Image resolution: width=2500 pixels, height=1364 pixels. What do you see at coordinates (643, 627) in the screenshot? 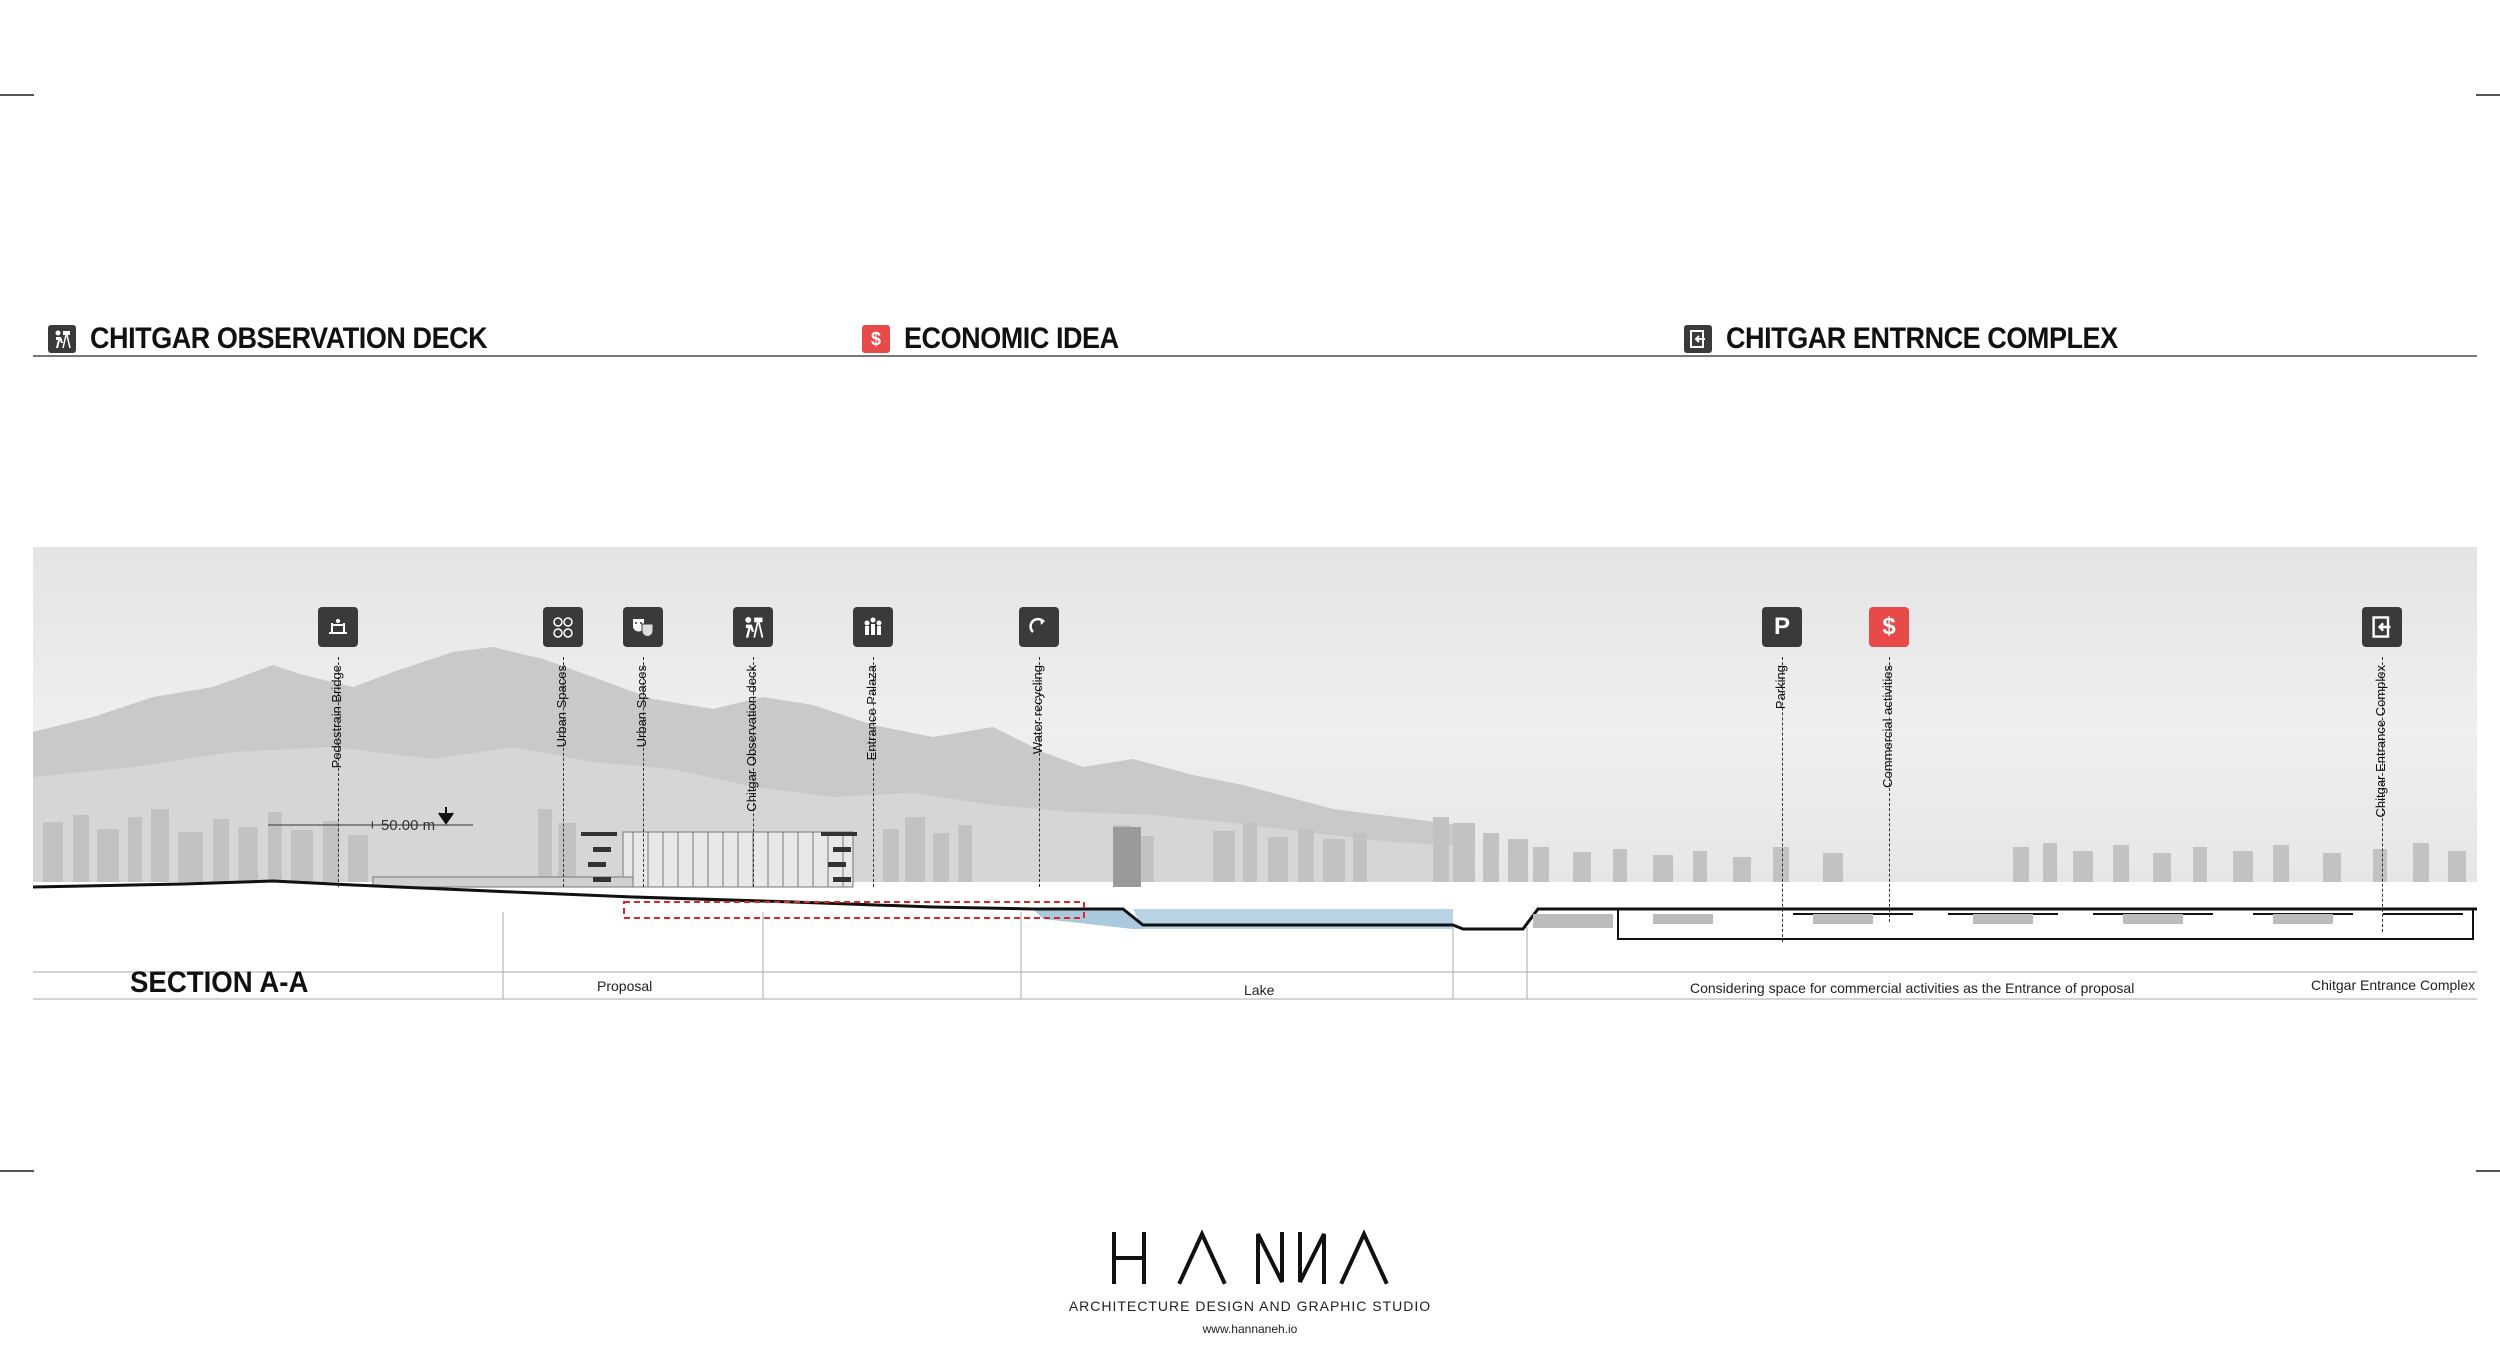
I see `theater-masks-icon` at bounding box center [643, 627].